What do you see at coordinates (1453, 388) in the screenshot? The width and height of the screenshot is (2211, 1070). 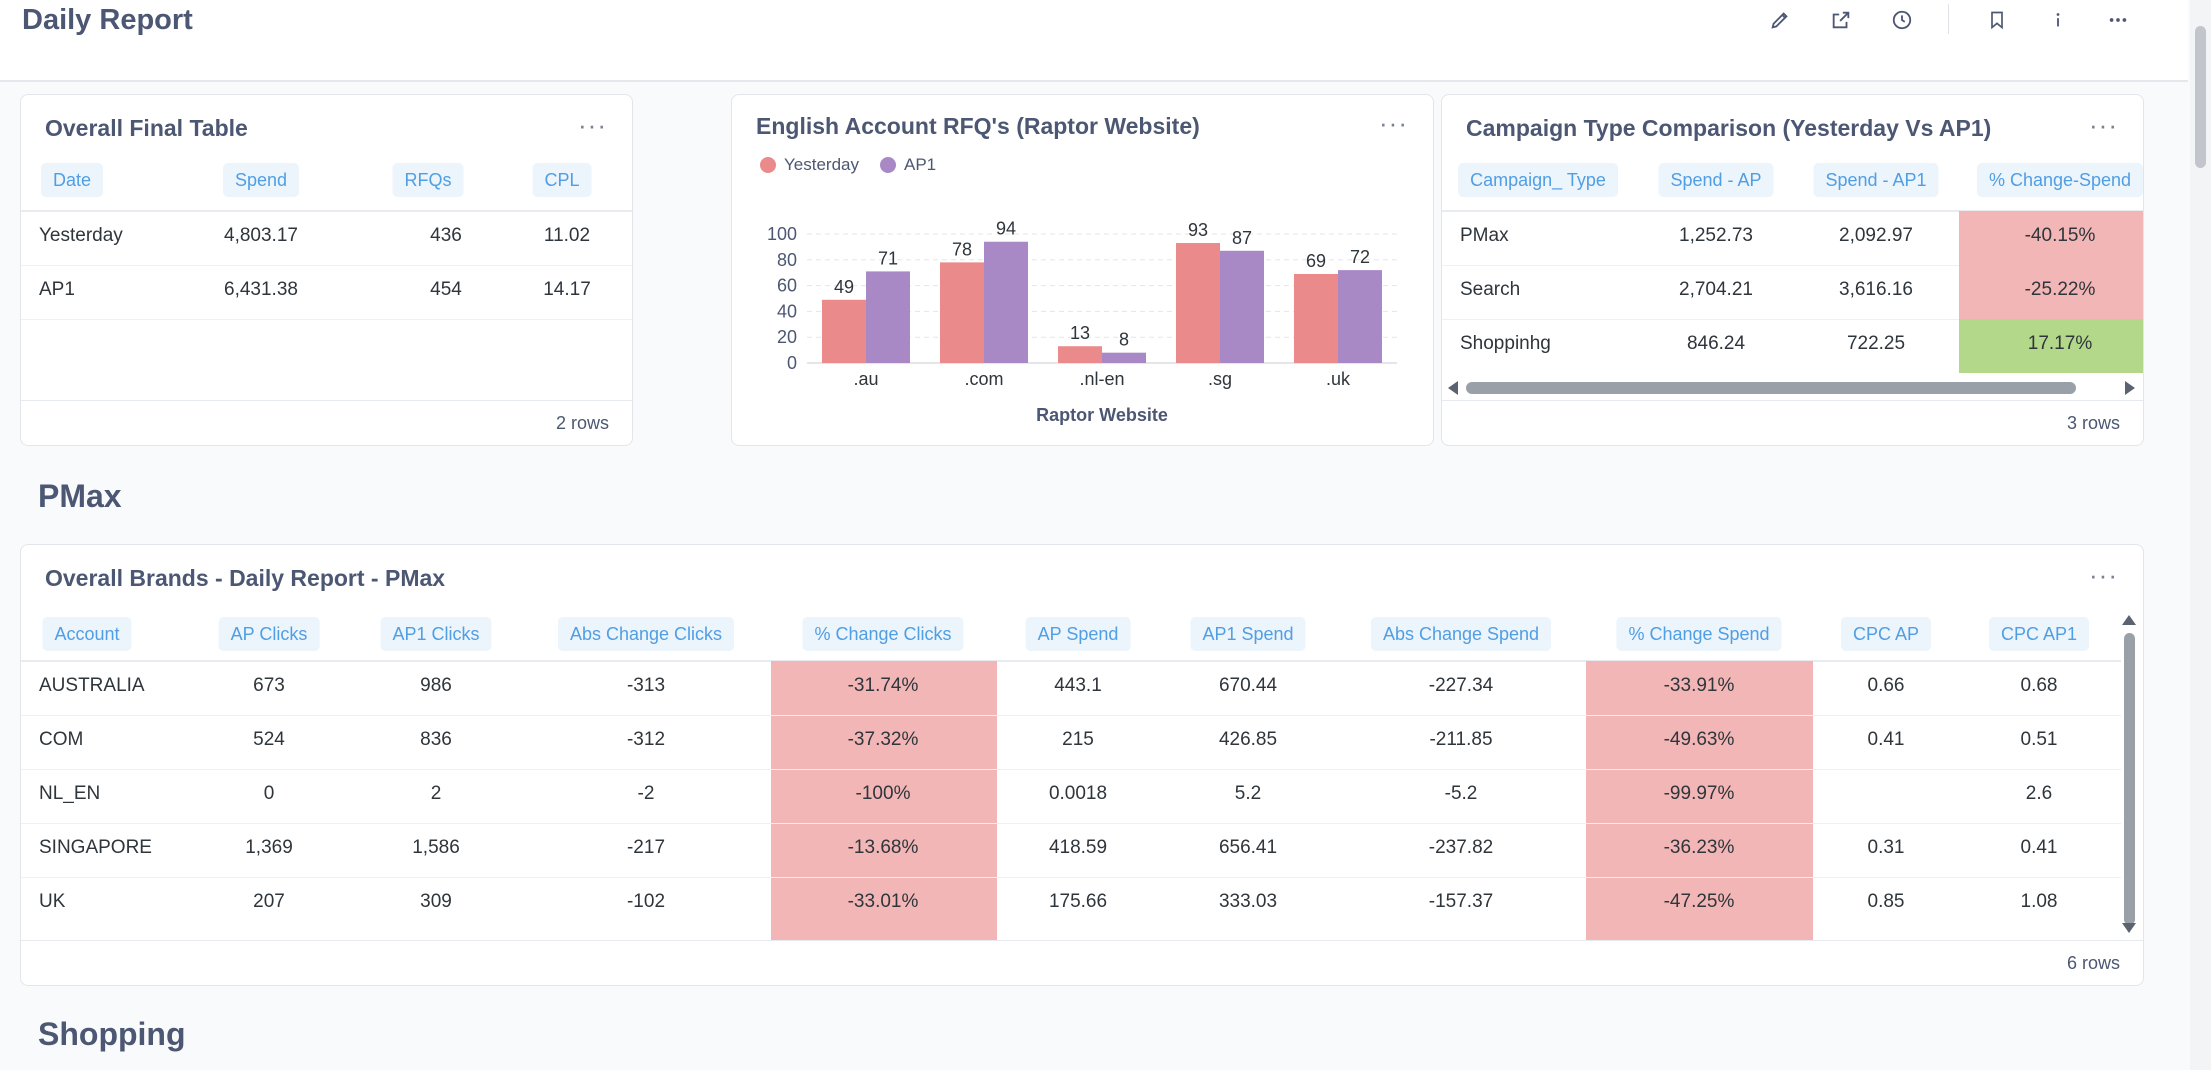 I see `scroll-left-arrow` at bounding box center [1453, 388].